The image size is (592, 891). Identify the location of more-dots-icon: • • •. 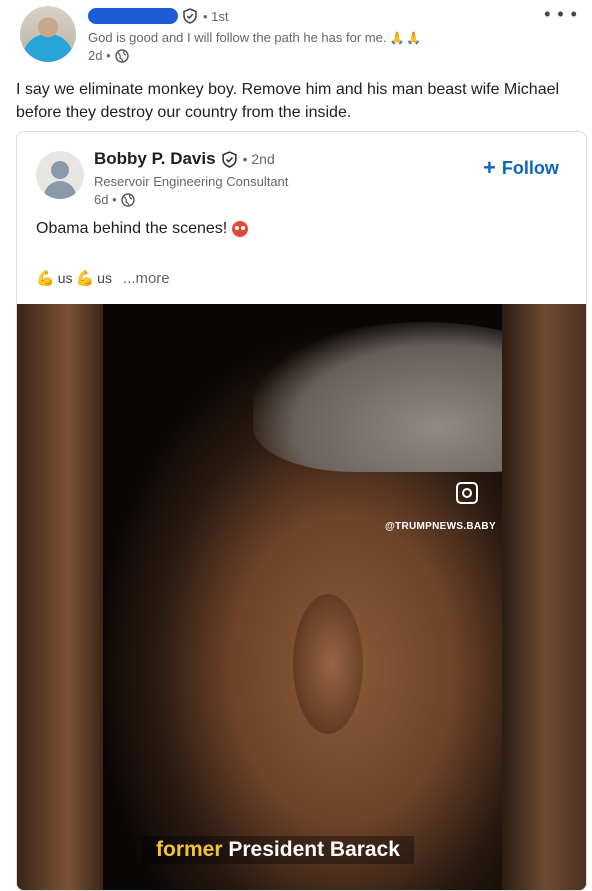
(561, 14).